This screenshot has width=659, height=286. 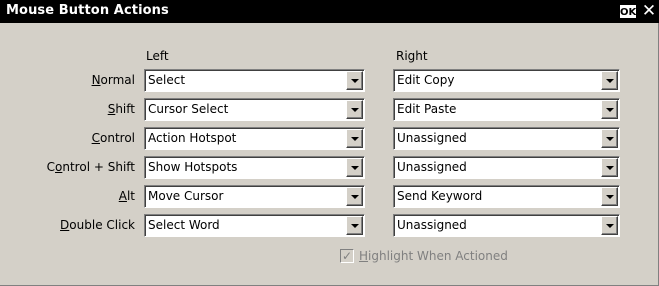 I want to click on double-click-left-select: Select Word, so click(x=254, y=225).